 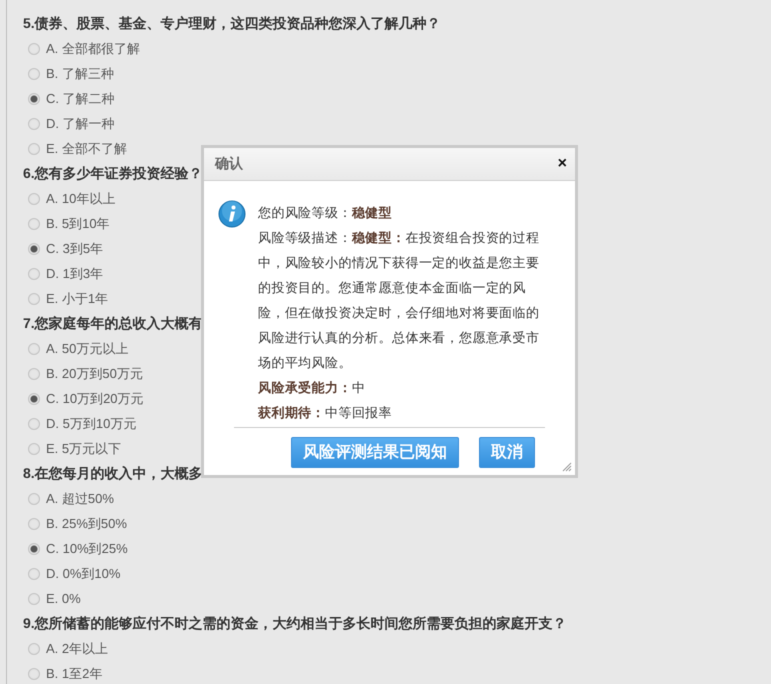 I want to click on risk-detail-text: 风险承受能力：中, so click(x=312, y=388).